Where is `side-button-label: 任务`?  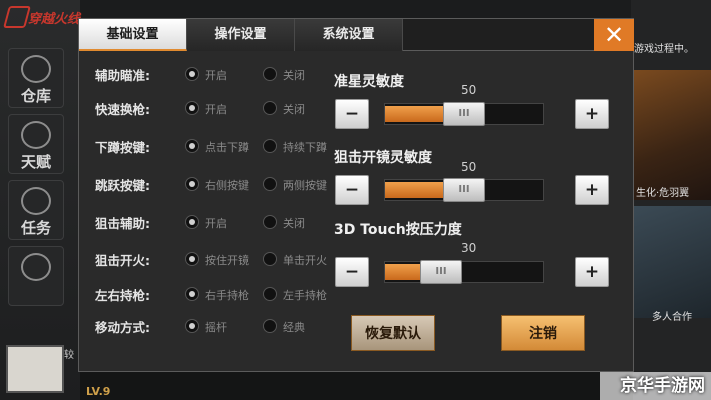 side-button-label: 任务 is located at coordinates (35, 228).